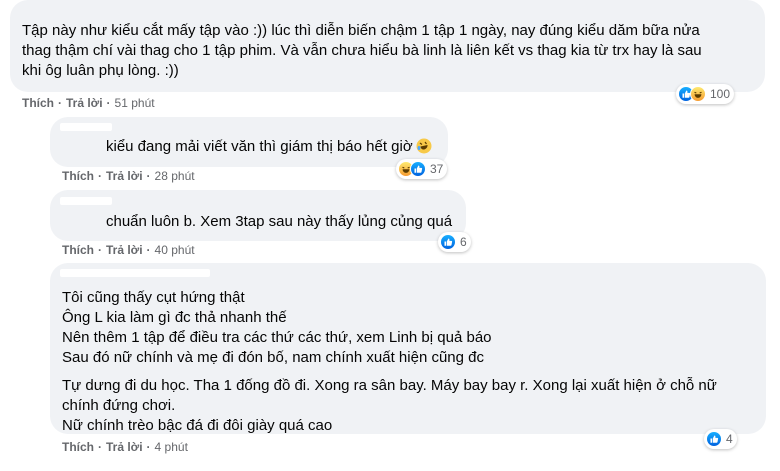 Image resolution: width=780 pixels, height=471 pixels. What do you see at coordinates (119, 405) in the screenshot?
I see `comment-line: chính đứng chơi.` at bounding box center [119, 405].